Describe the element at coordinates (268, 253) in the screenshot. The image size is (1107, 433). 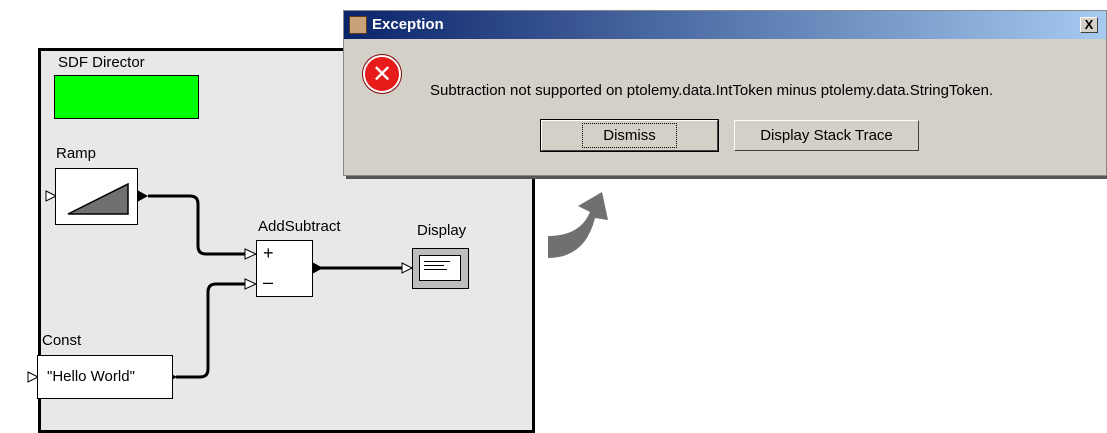
I see `plus-sign: +` at that location.